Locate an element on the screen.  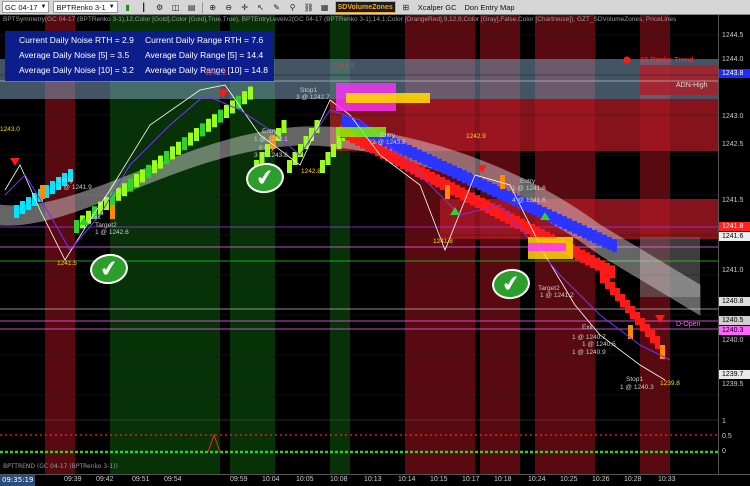
entry-box is located at coordinates (361, 132).